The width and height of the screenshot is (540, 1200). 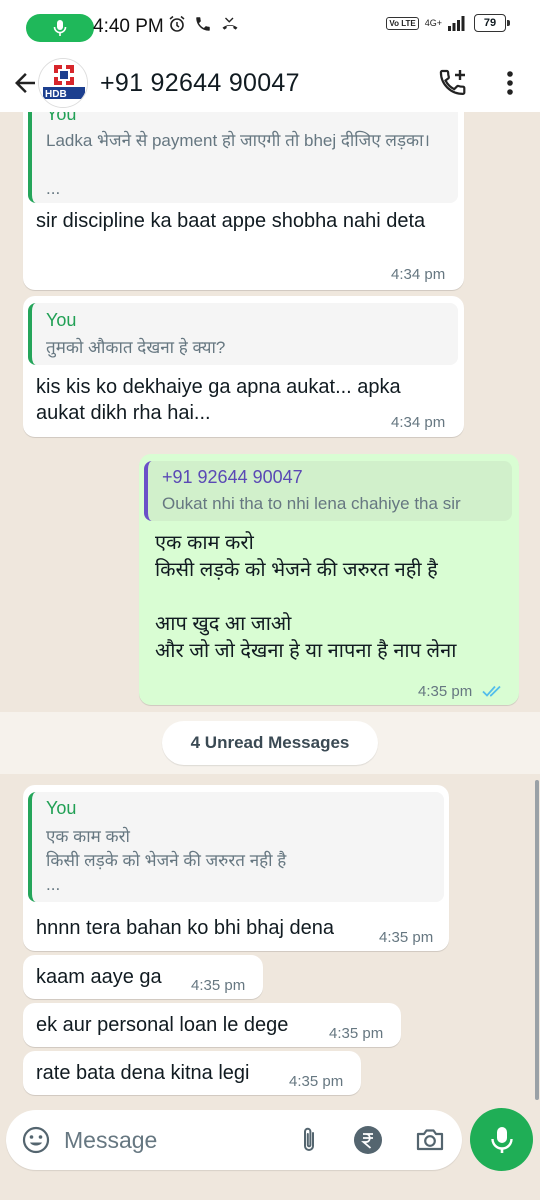 I want to click on system-indicators: Vo LTE 4G+ 79, so click(x=448, y=23).